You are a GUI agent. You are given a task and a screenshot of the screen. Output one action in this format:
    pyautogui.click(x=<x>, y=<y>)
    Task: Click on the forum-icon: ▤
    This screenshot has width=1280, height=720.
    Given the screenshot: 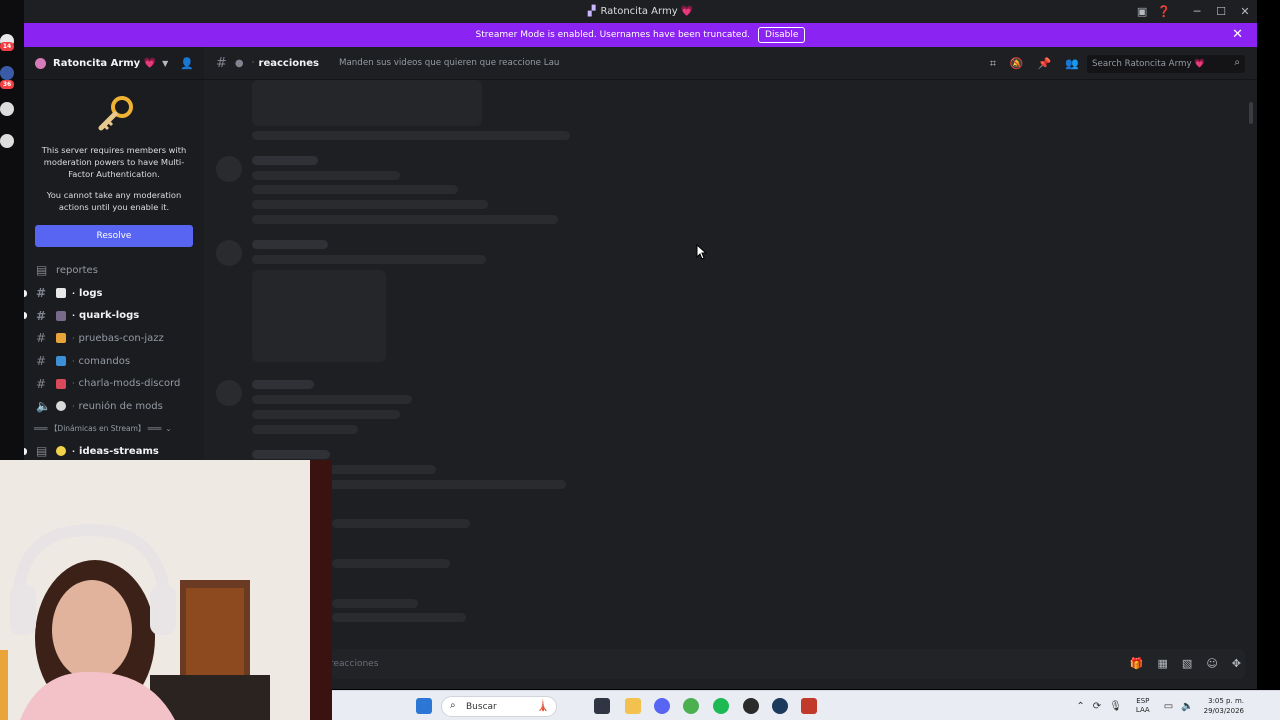 What is the action you would take?
    pyautogui.click(x=42, y=451)
    